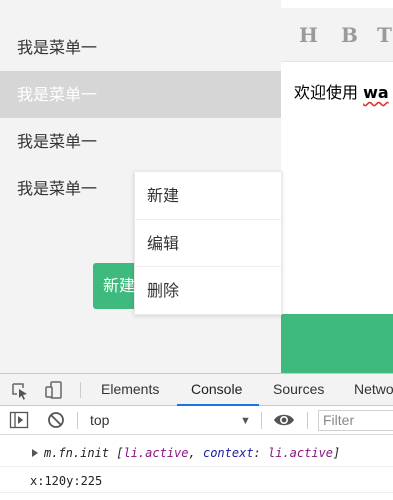 The height and width of the screenshot is (500, 393). Describe the element at coordinates (196, 420) in the screenshot. I see `console-toolbar: top ▼ Filter` at that location.